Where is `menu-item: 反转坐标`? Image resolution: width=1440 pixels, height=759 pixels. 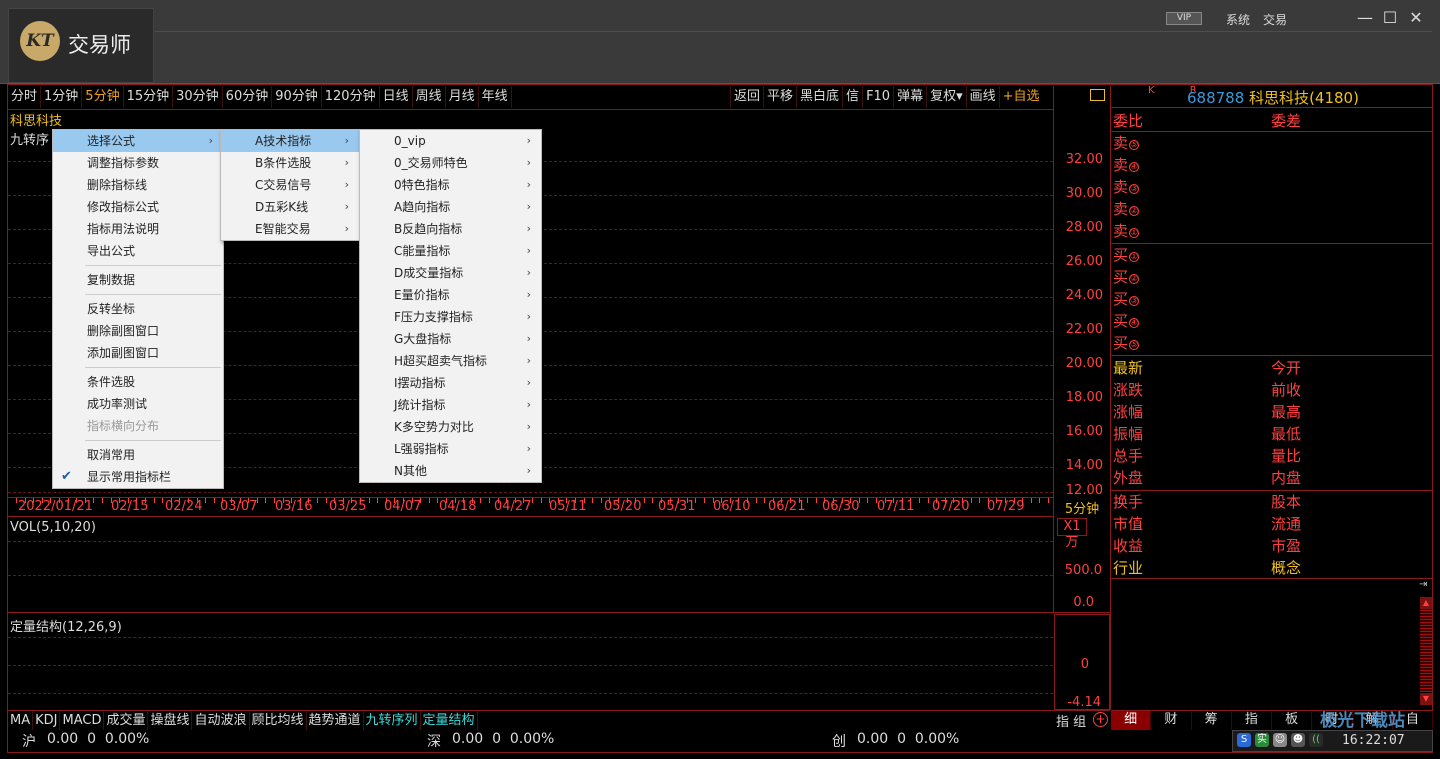
menu-item: 反转坐标 is located at coordinates (138, 309).